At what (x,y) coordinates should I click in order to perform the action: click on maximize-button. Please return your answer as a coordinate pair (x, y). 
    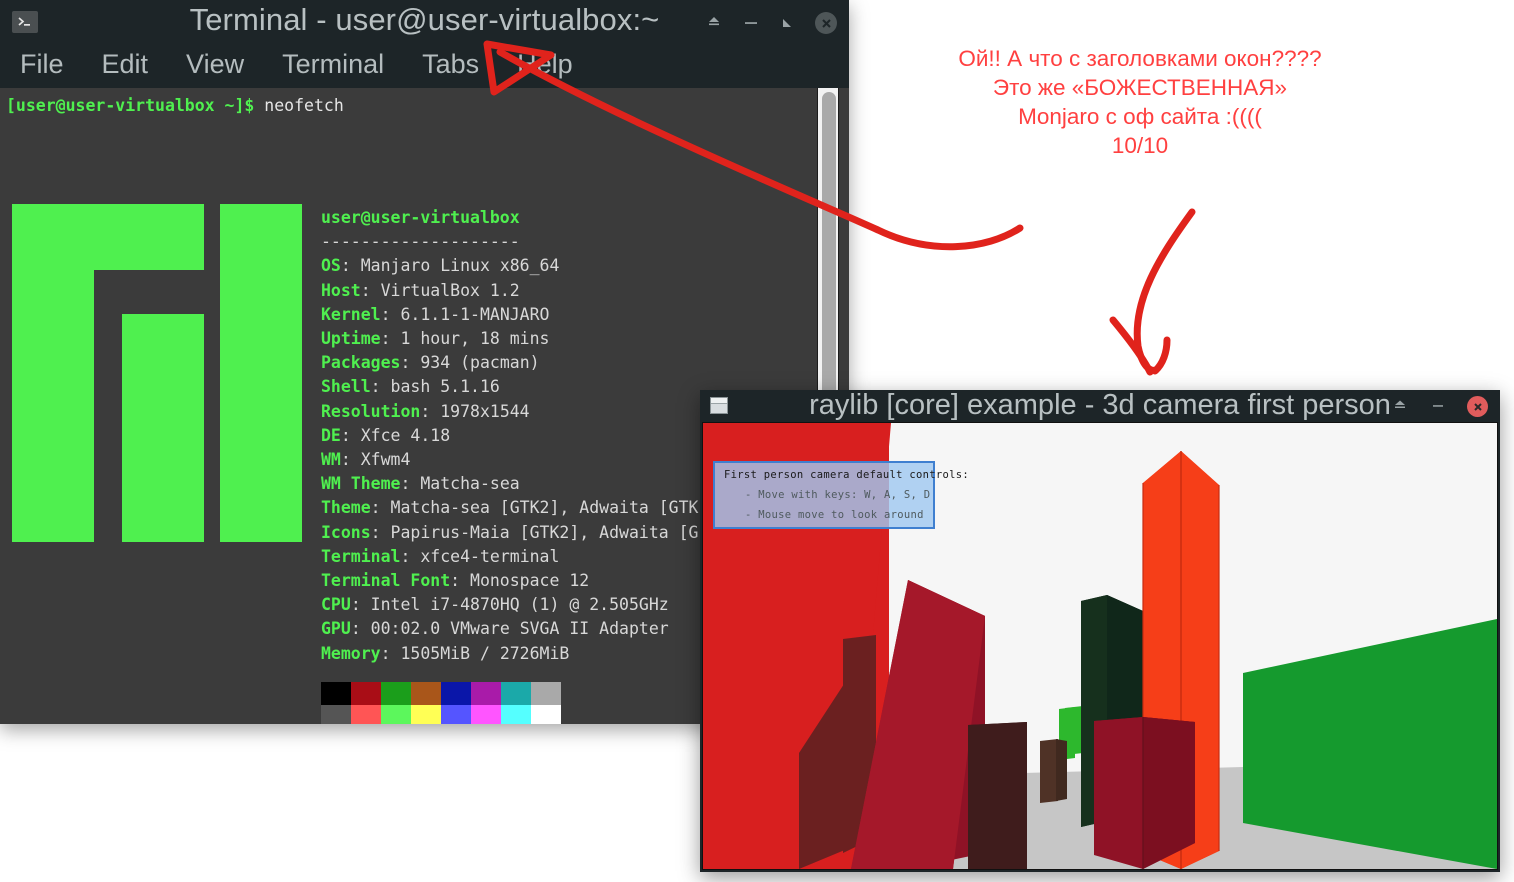
    Looking at the image, I should click on (788, 23).